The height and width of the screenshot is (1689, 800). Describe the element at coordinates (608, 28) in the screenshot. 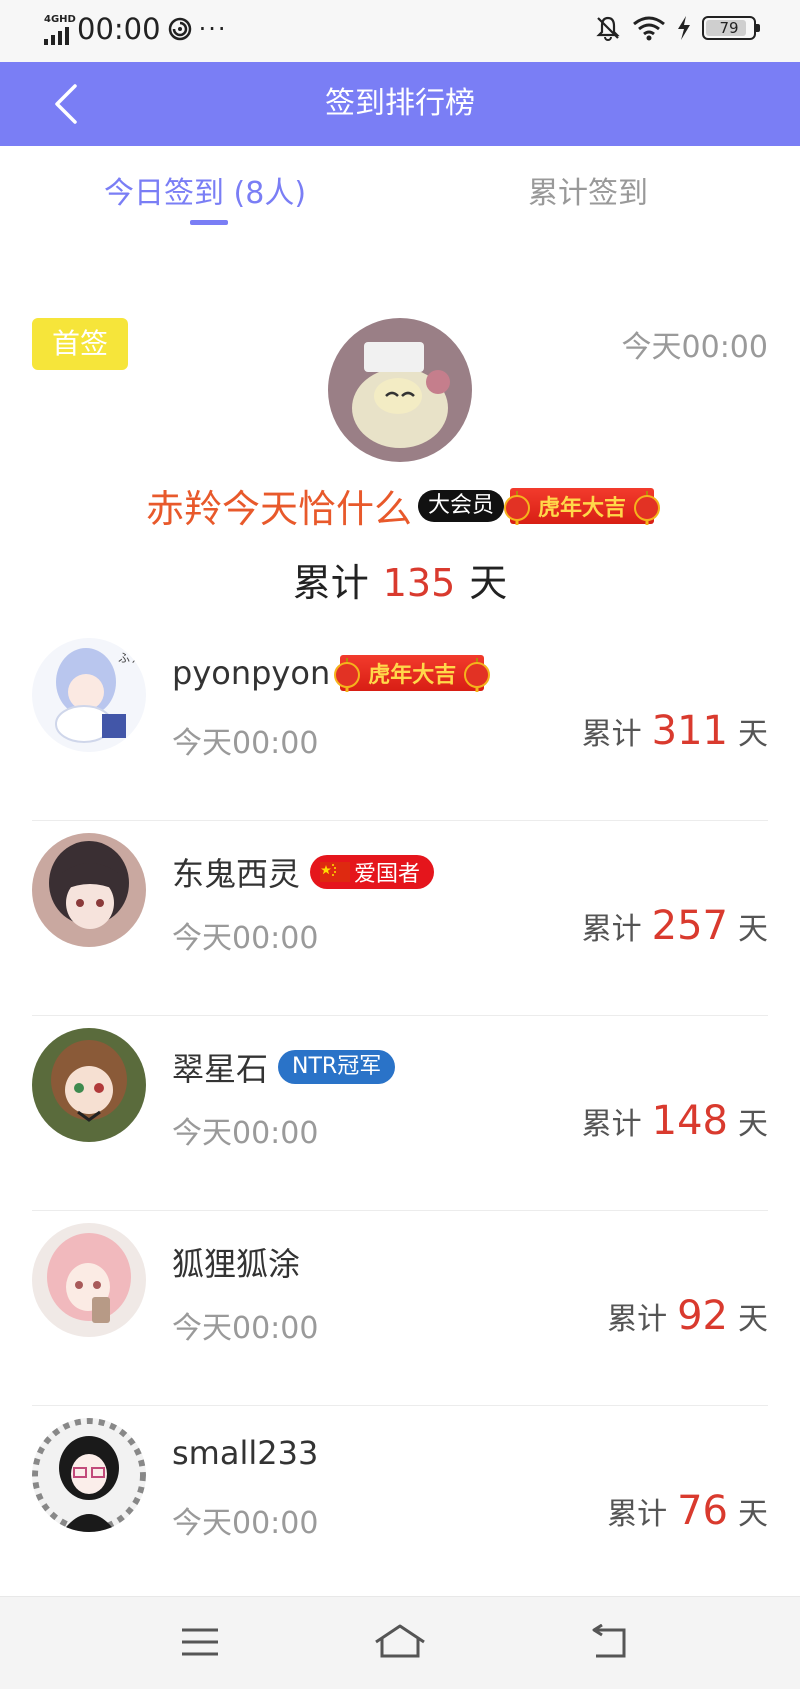

I see `bell-muted-icon` at that location.